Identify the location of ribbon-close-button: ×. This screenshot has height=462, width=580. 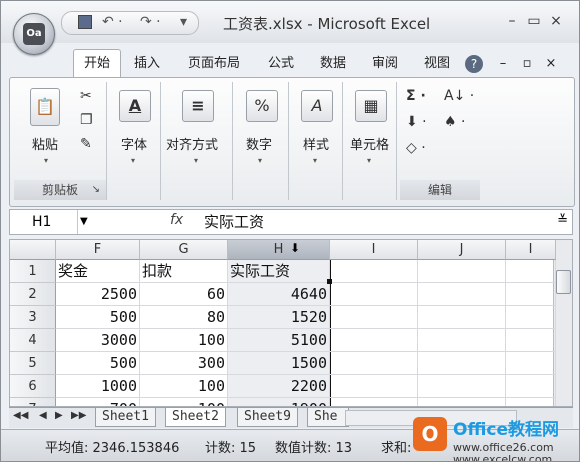
(551, 64).